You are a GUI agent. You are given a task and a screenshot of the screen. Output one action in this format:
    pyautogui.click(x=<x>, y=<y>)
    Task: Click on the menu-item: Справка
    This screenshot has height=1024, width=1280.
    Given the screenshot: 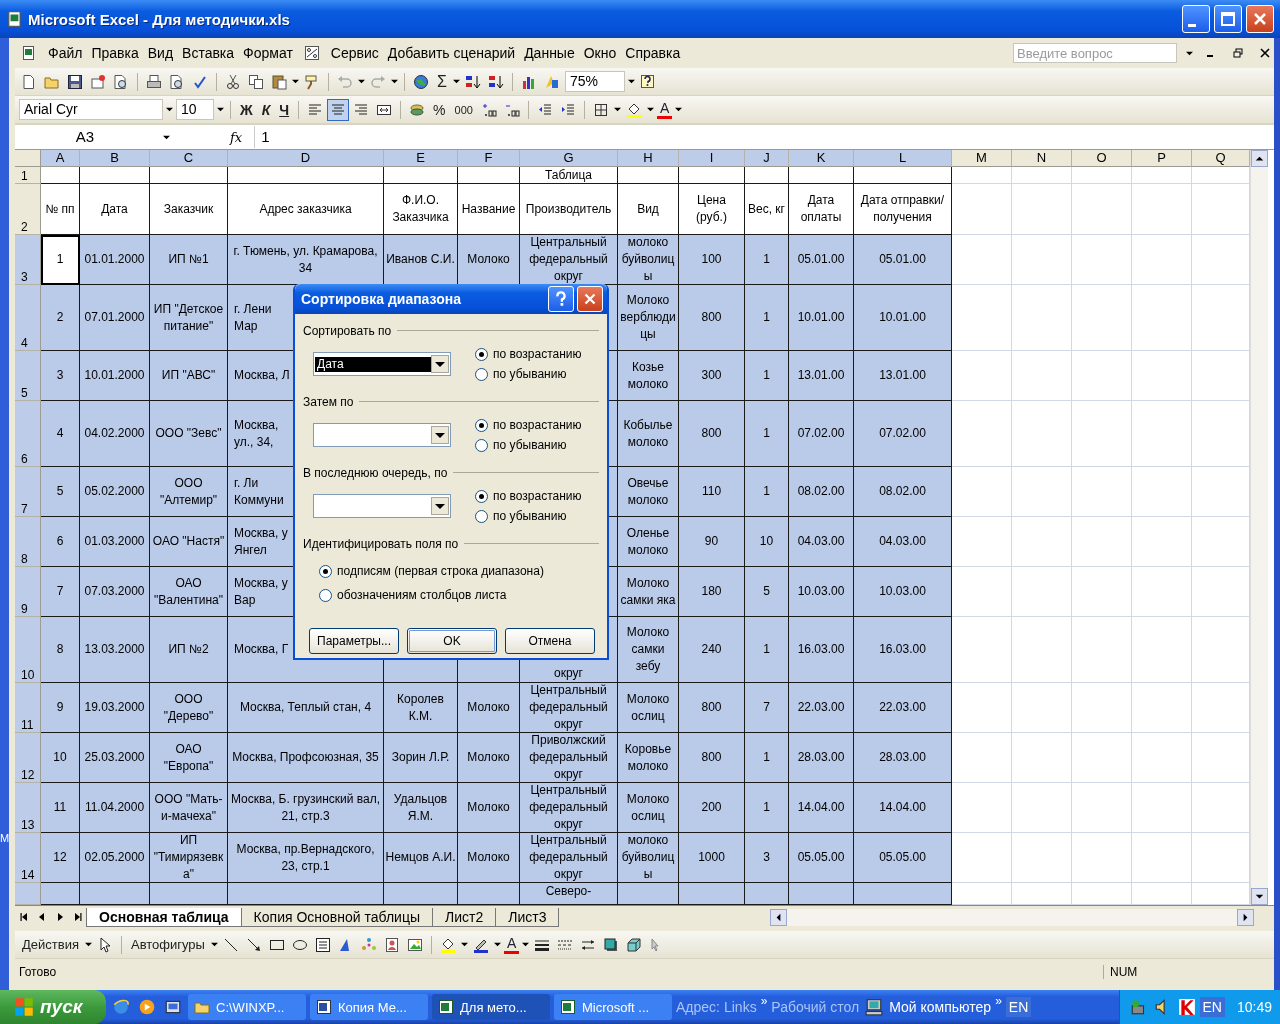 What is the action you would take?
    pyautogui.click(x=653, y=53)
    